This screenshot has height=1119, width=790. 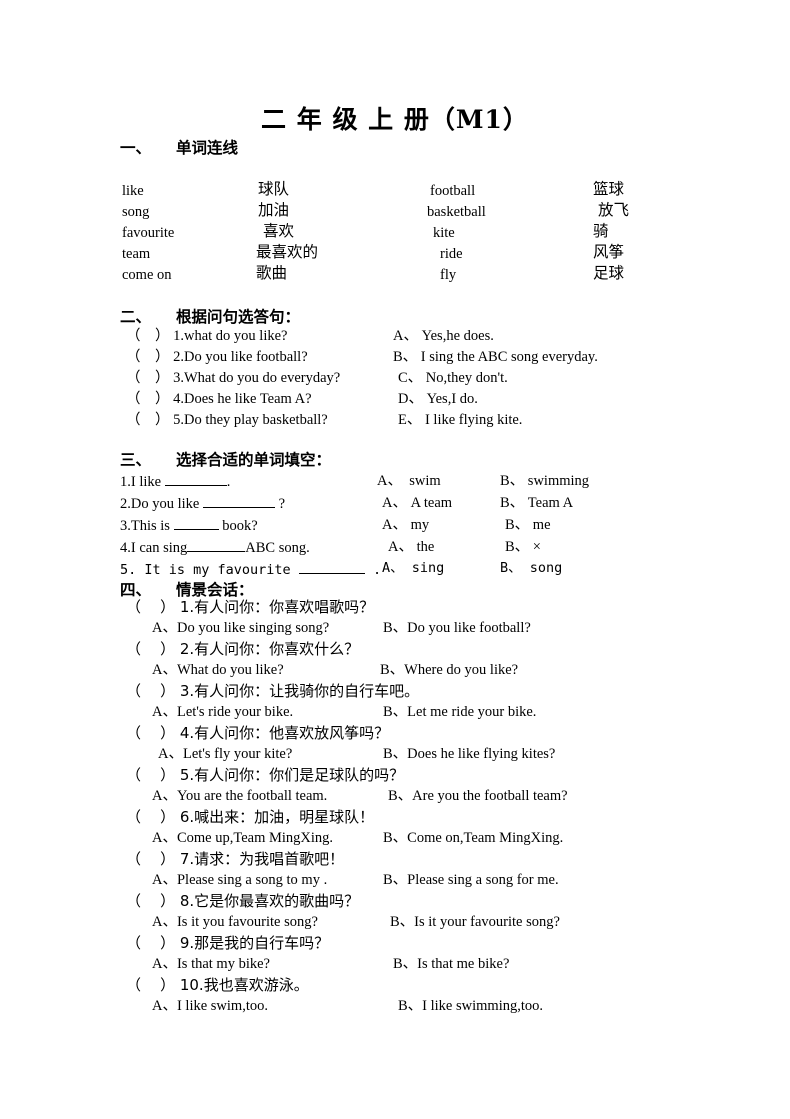 I want to click on dialogue-option-b: B、Do you like football?, so click(x=457, y=628).